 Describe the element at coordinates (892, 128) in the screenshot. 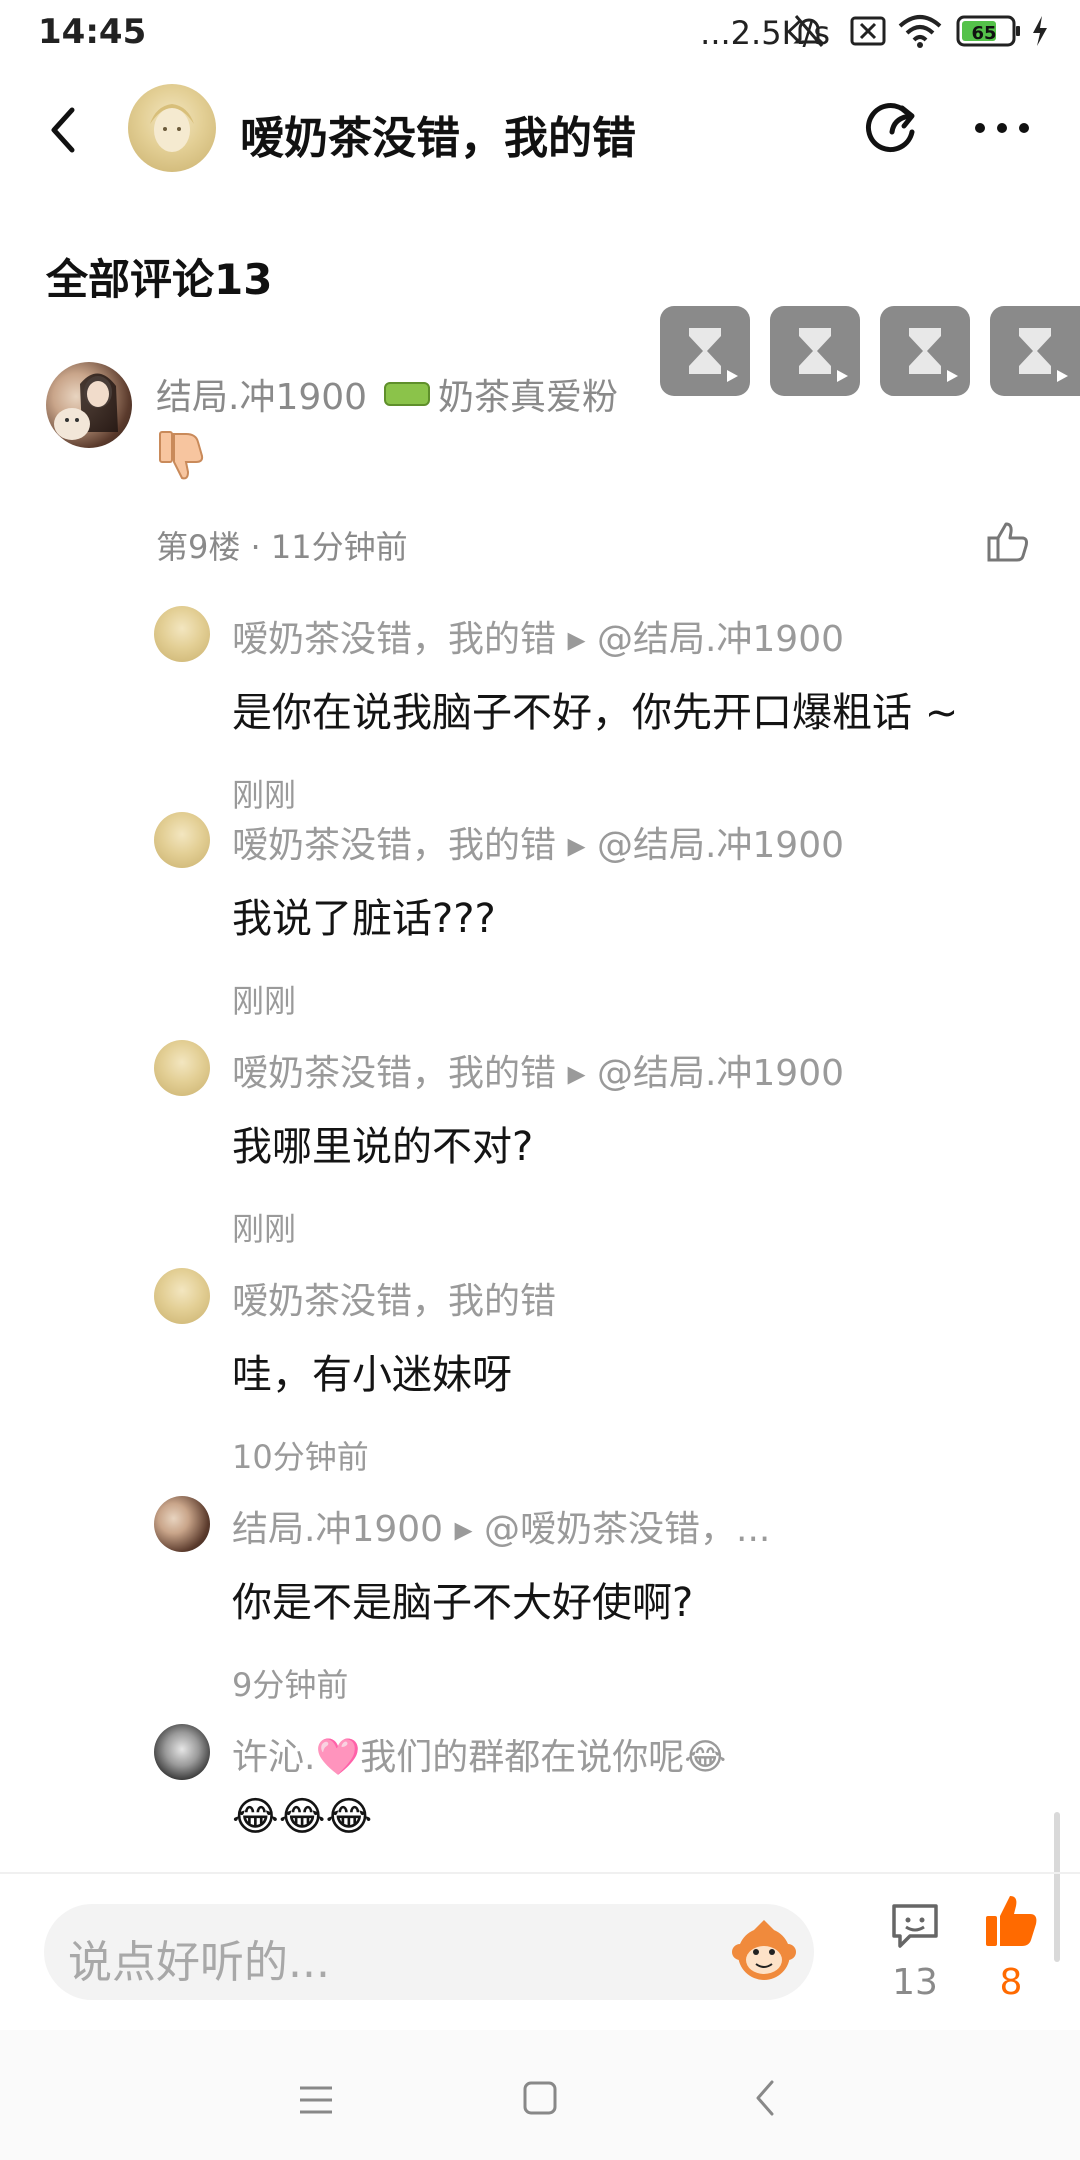

I see `share-icon` at that location.